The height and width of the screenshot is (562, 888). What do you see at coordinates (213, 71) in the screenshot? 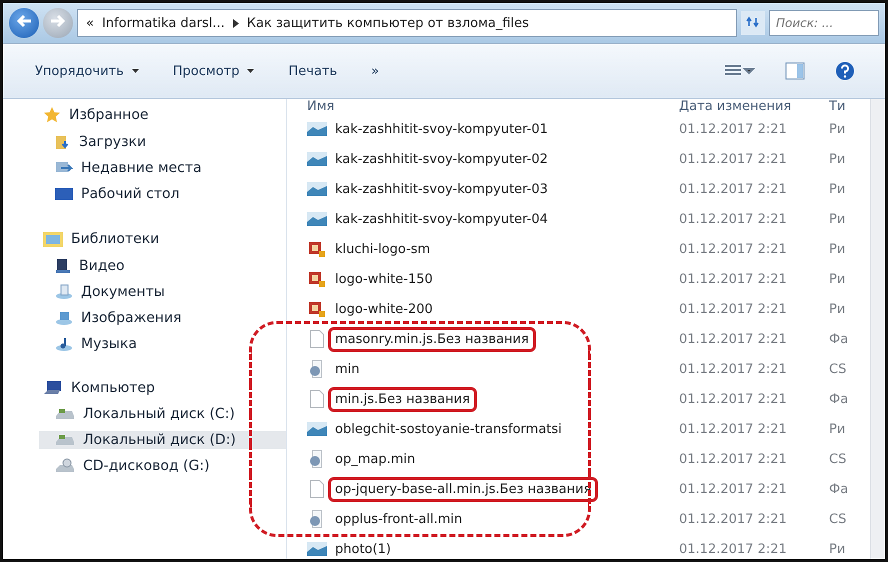
I see `toolbar-button: Просмотр` at bounding box center [213, 71].